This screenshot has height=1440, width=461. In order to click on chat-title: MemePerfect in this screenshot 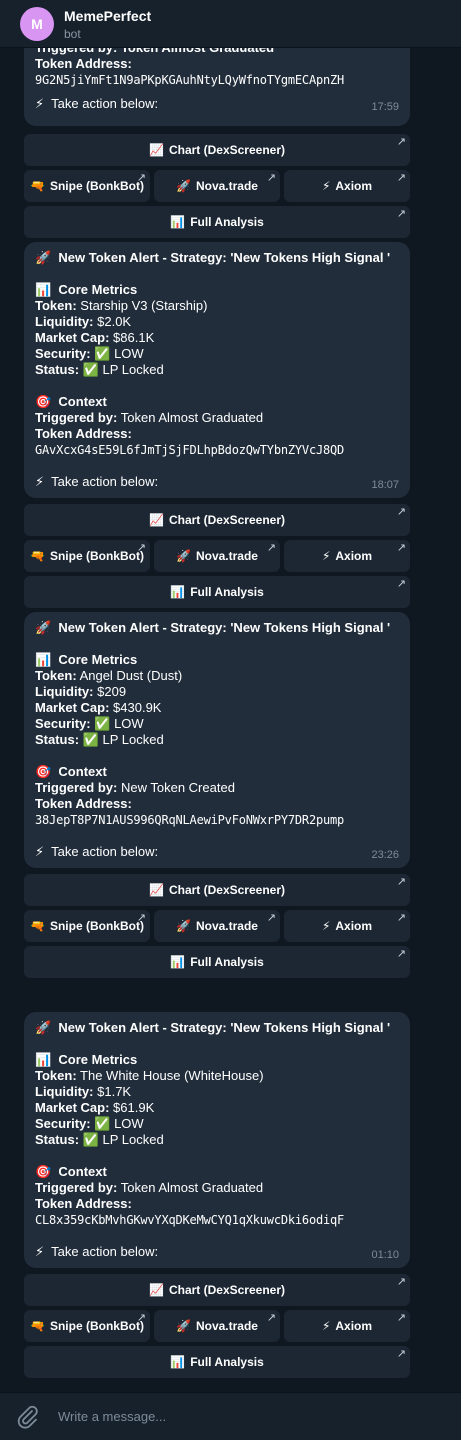, I will do `click(108, 16)`.